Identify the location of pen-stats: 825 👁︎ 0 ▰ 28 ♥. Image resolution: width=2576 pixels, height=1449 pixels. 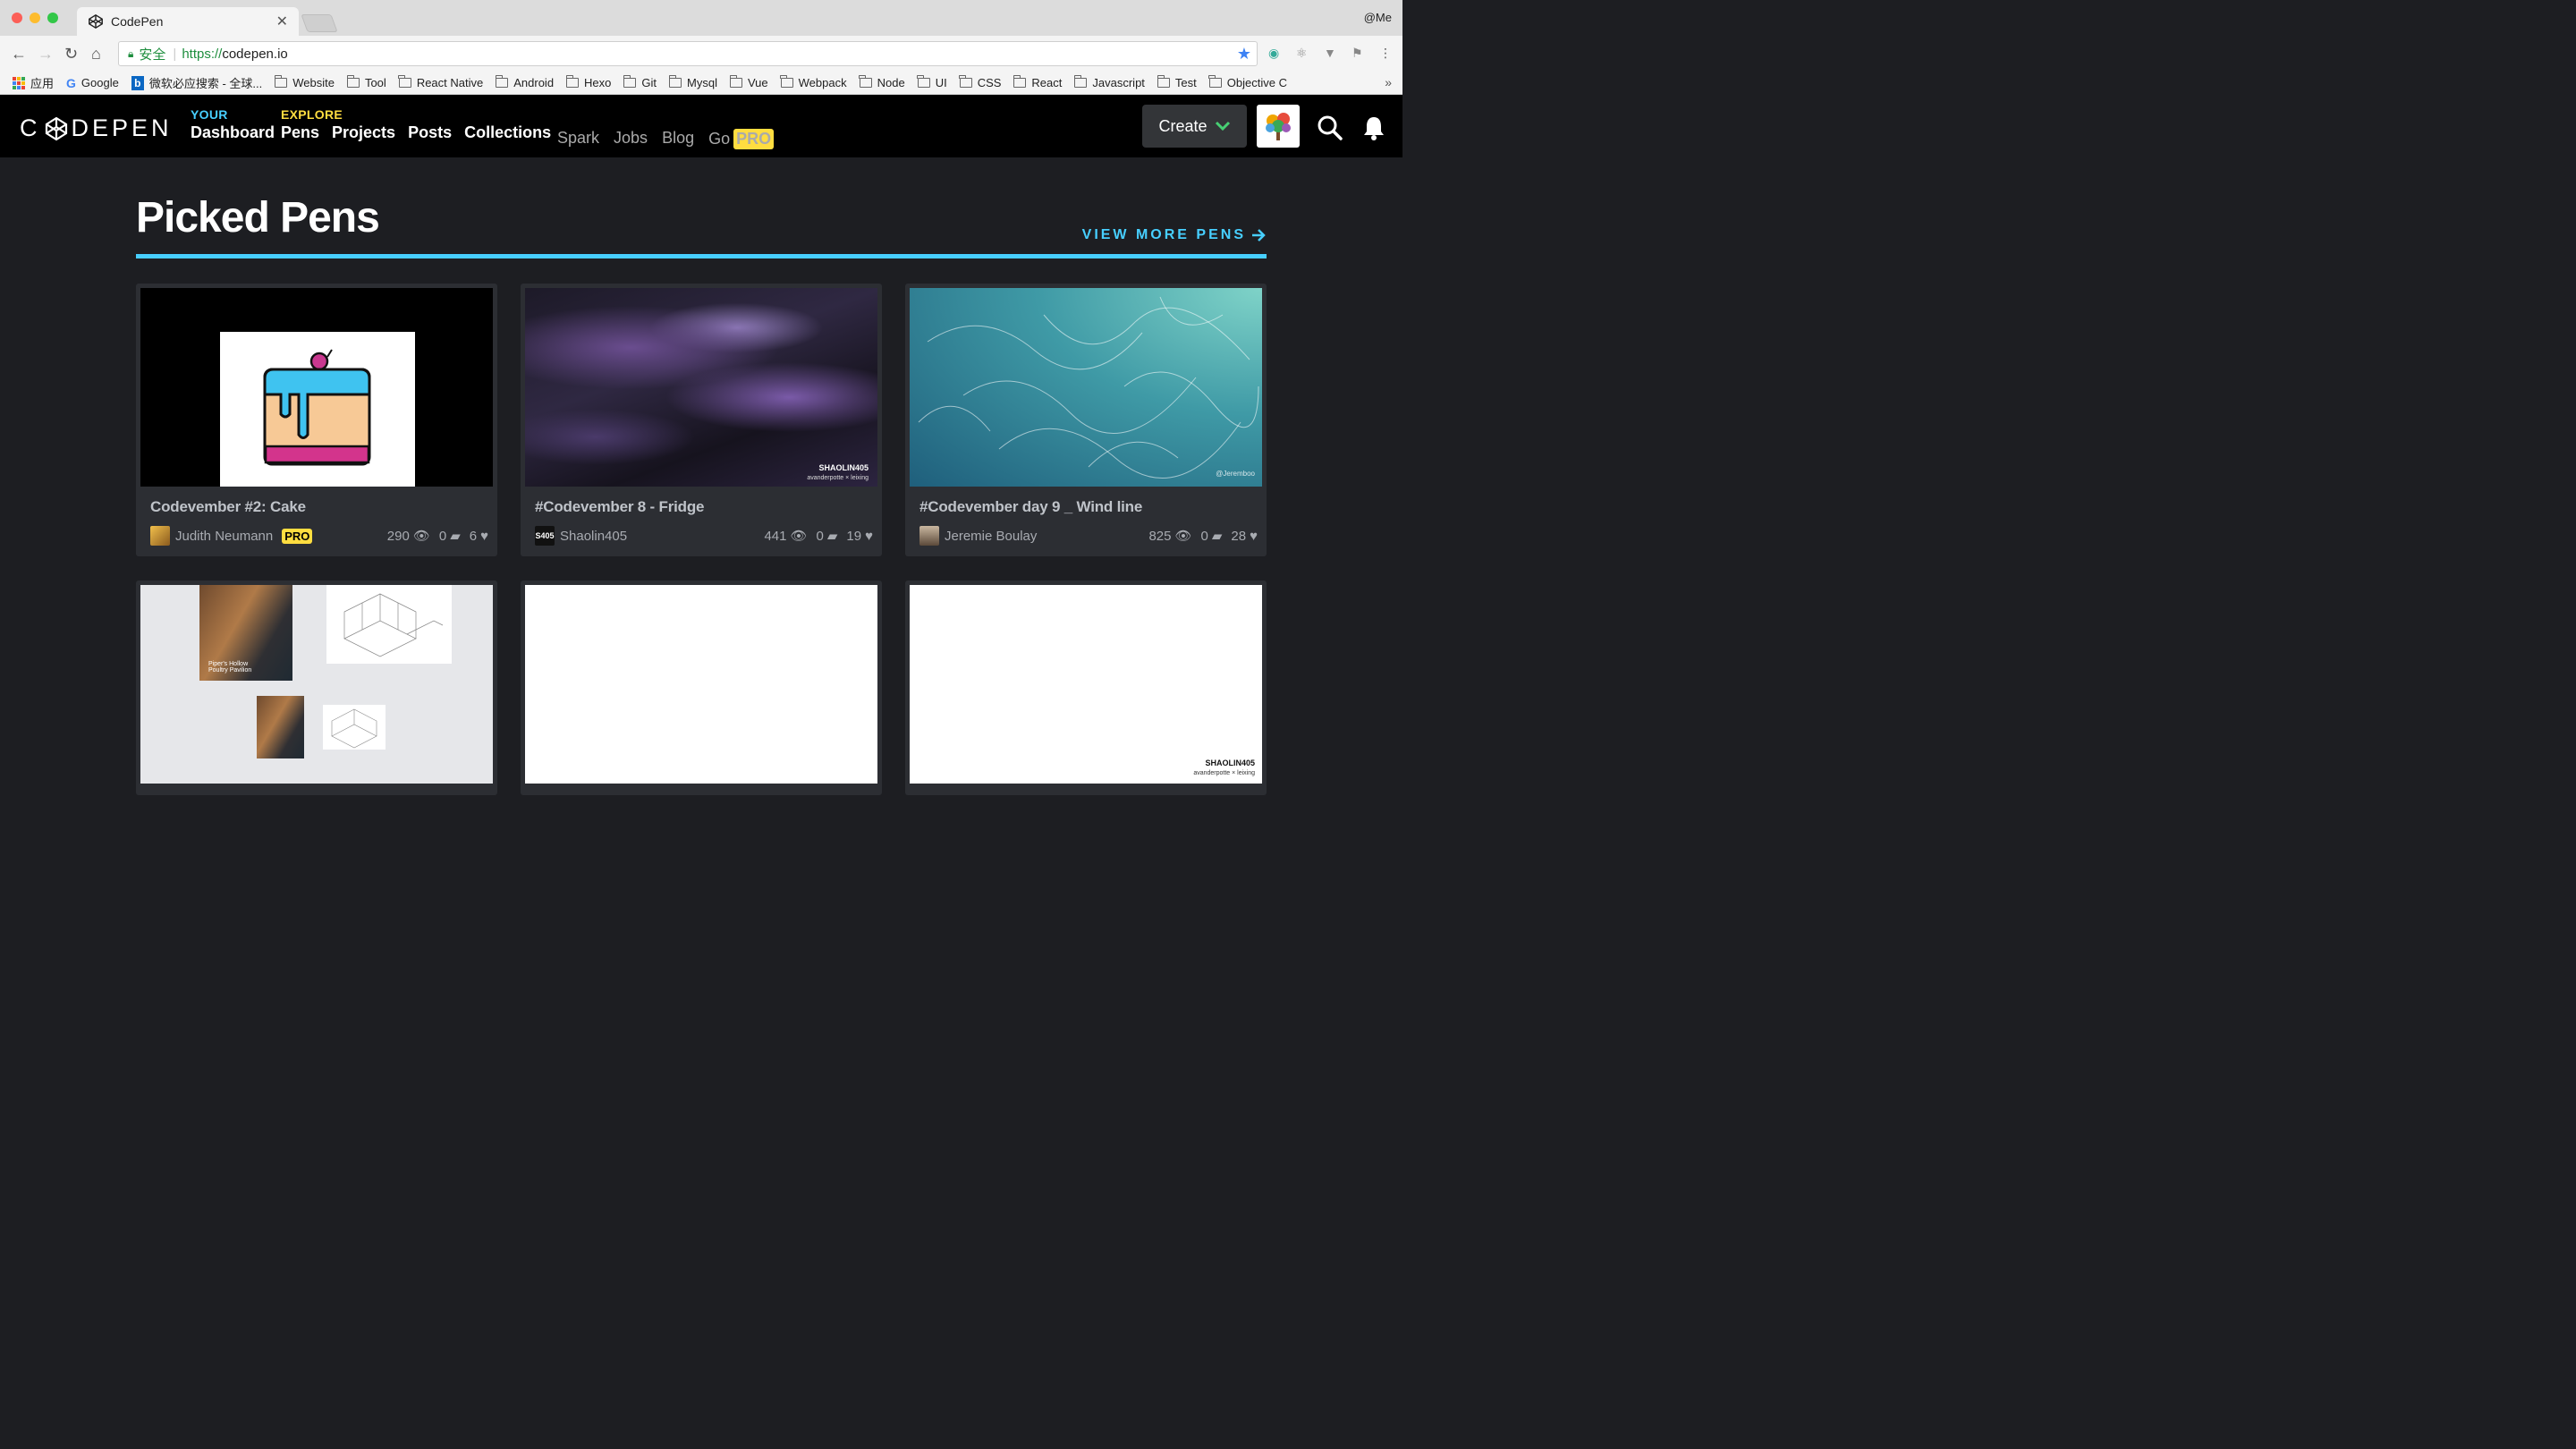
(1203, 536).